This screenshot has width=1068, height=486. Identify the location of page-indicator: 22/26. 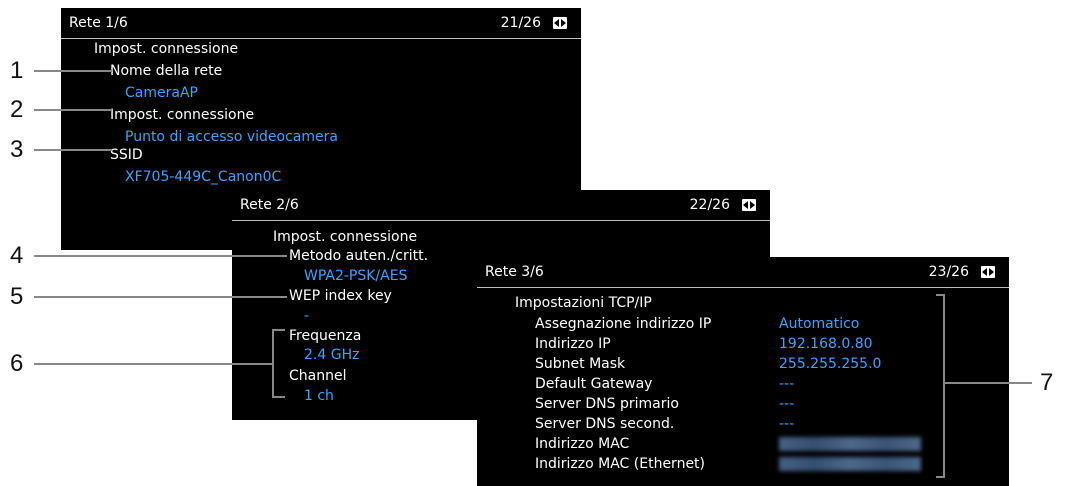
(709, 205).